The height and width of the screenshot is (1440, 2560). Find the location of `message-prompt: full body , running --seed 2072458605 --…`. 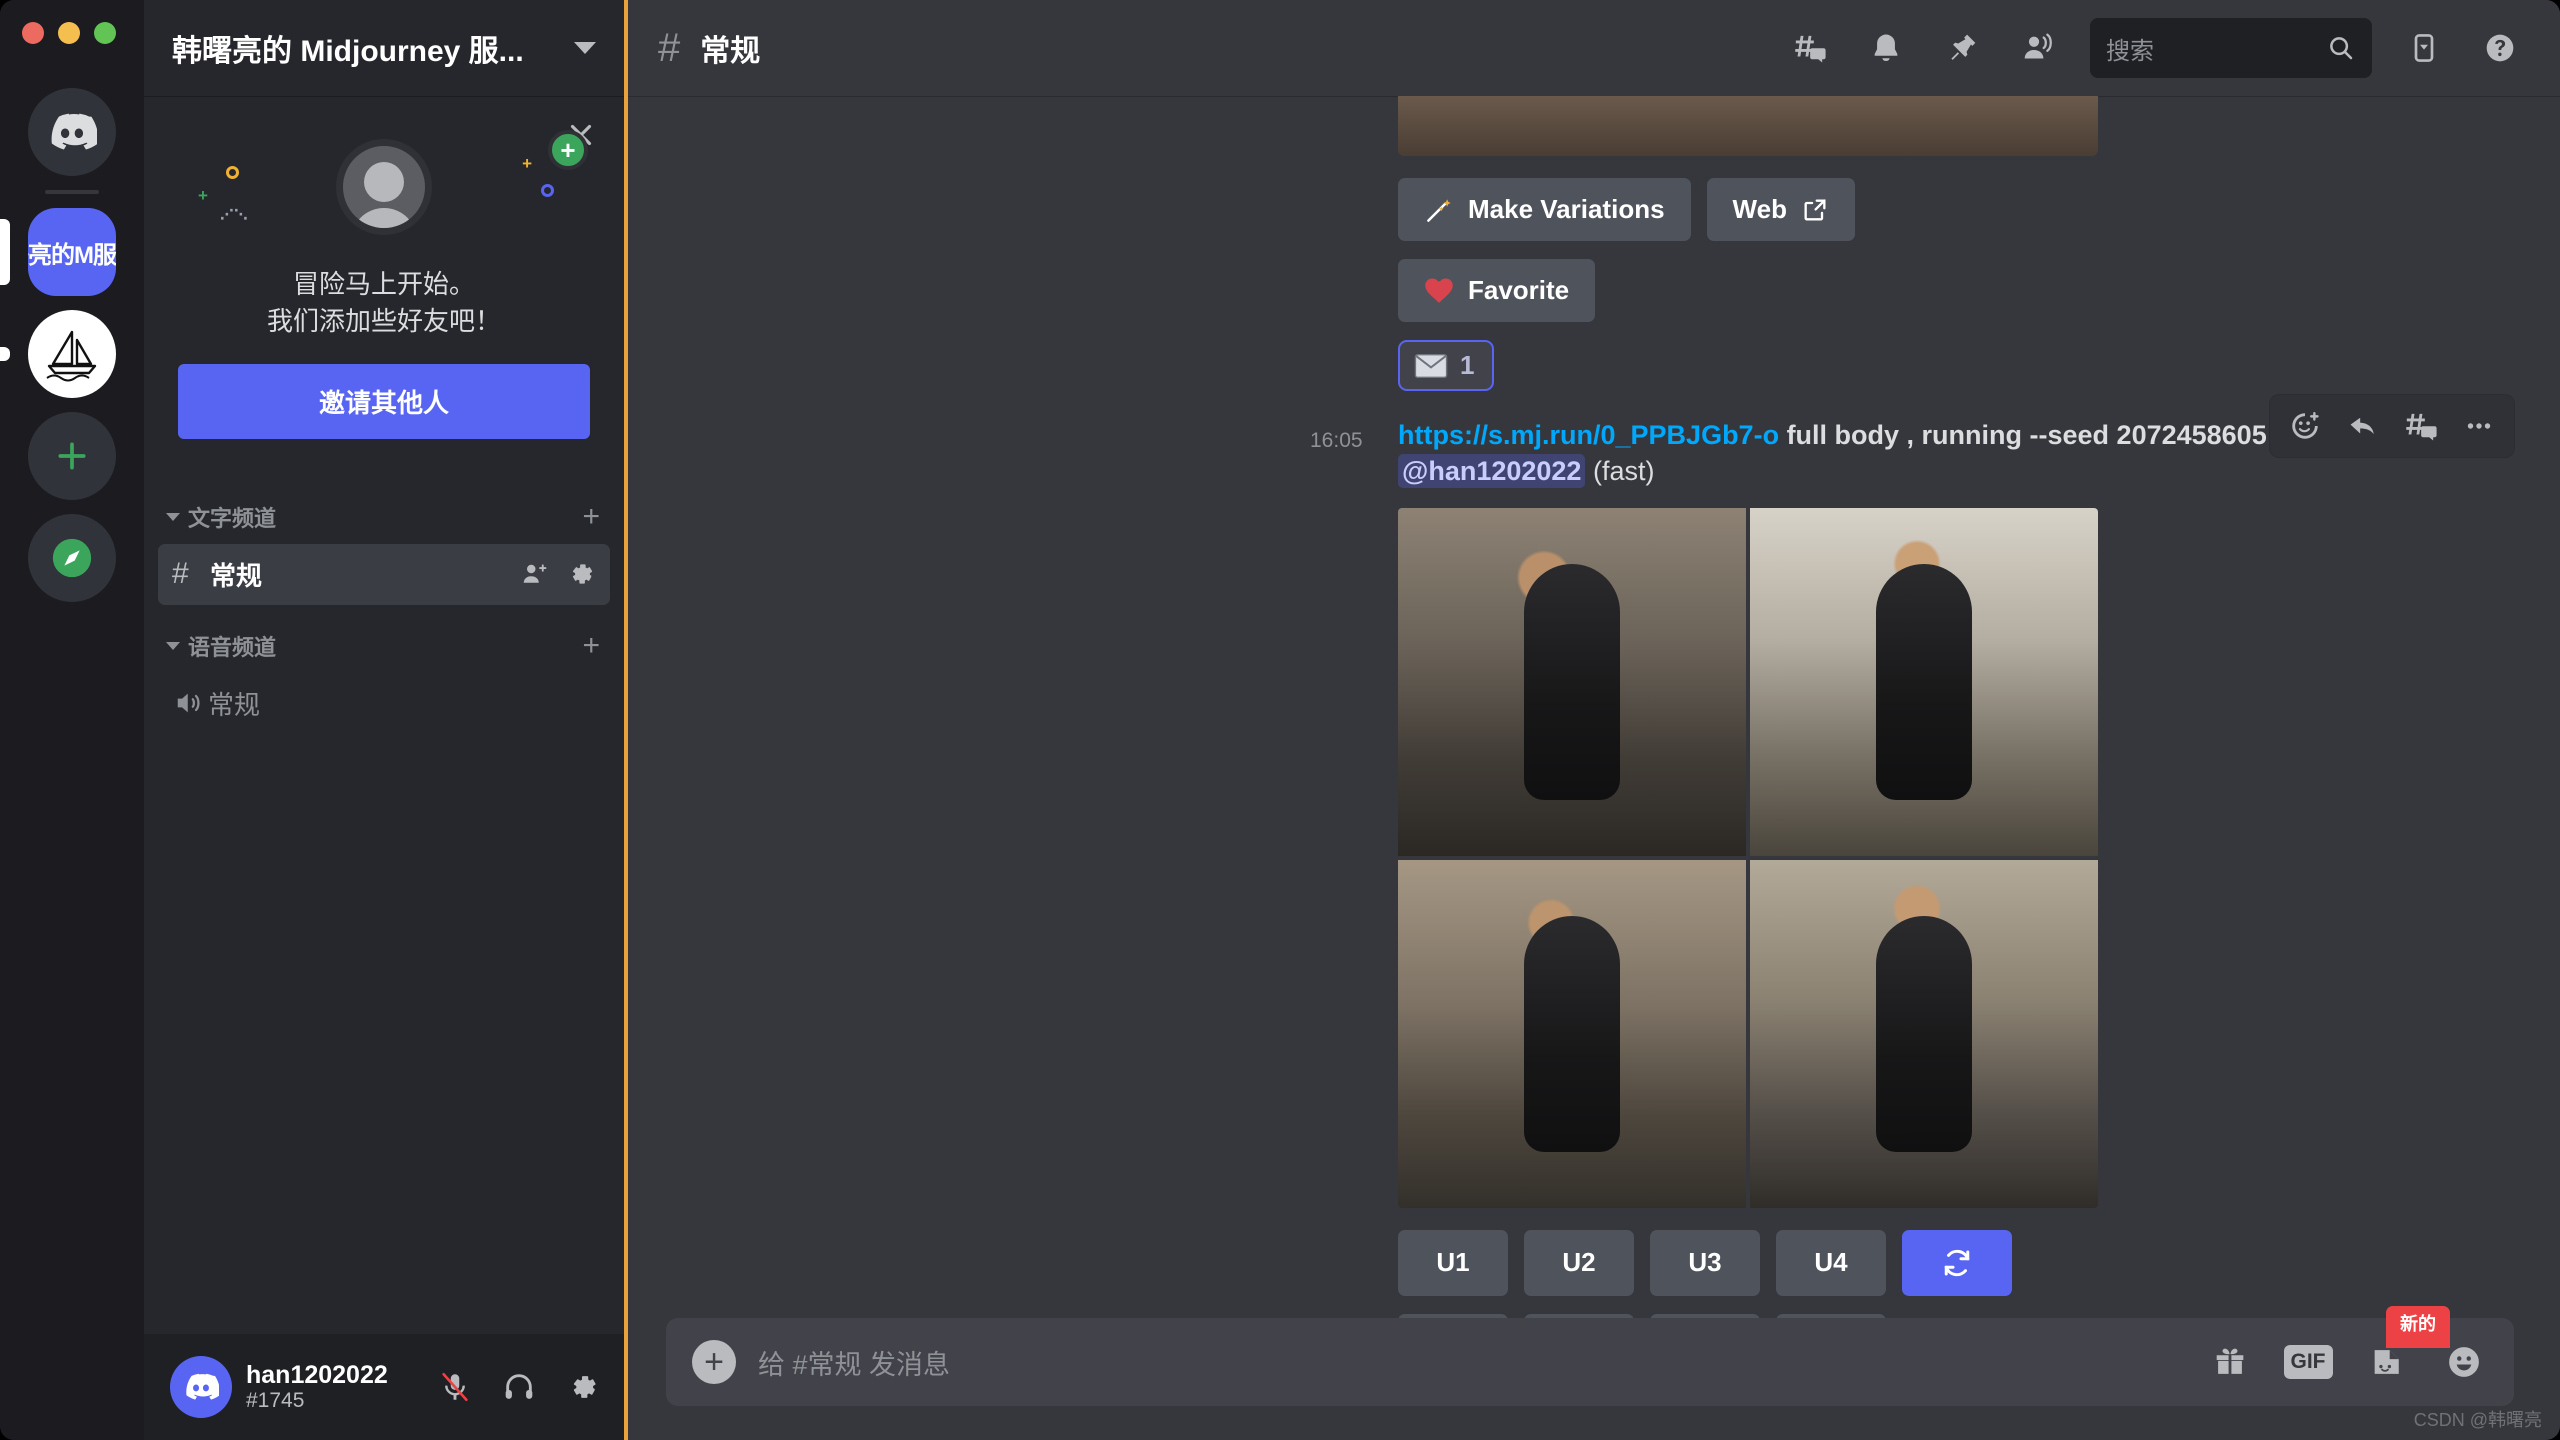

message-prompt: full body , running --seed 2072458605 --… is located at coordinates (2063, 435).